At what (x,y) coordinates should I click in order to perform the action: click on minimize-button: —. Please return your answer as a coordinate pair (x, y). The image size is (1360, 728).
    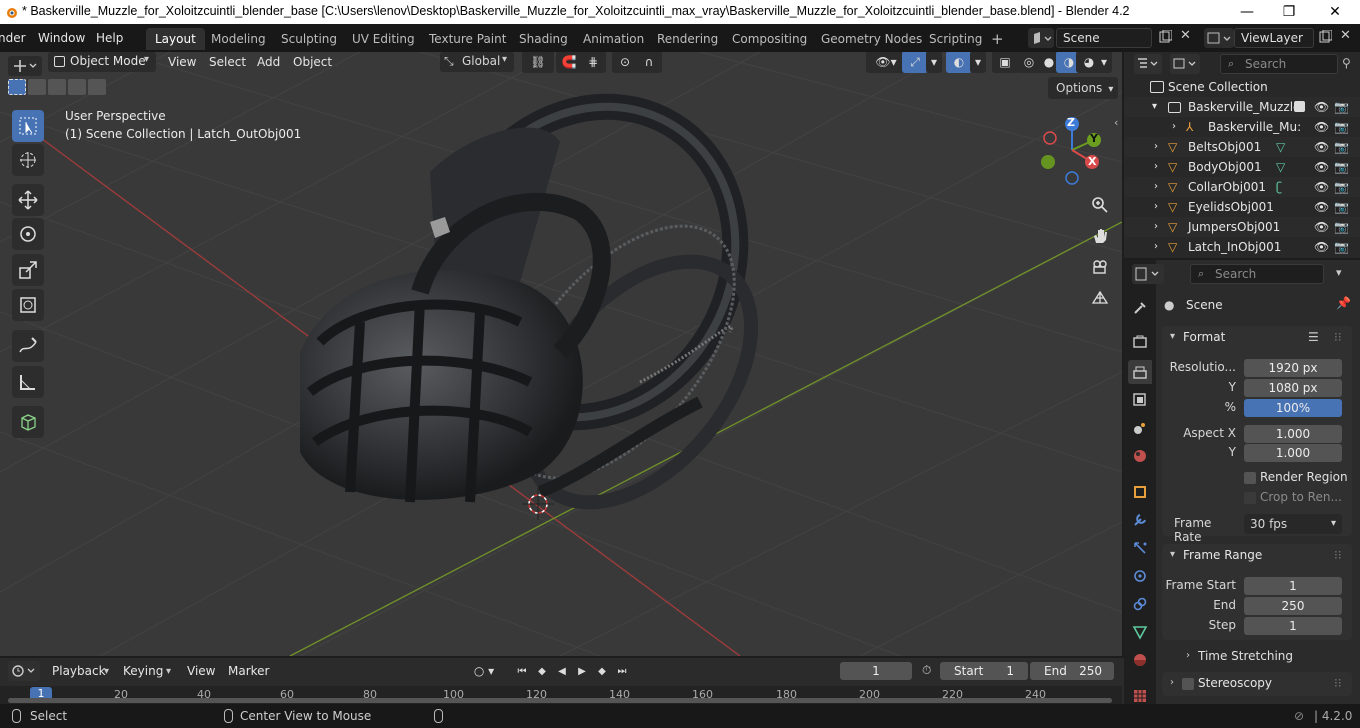
    Looking at the image, I should click on (1247, 12).